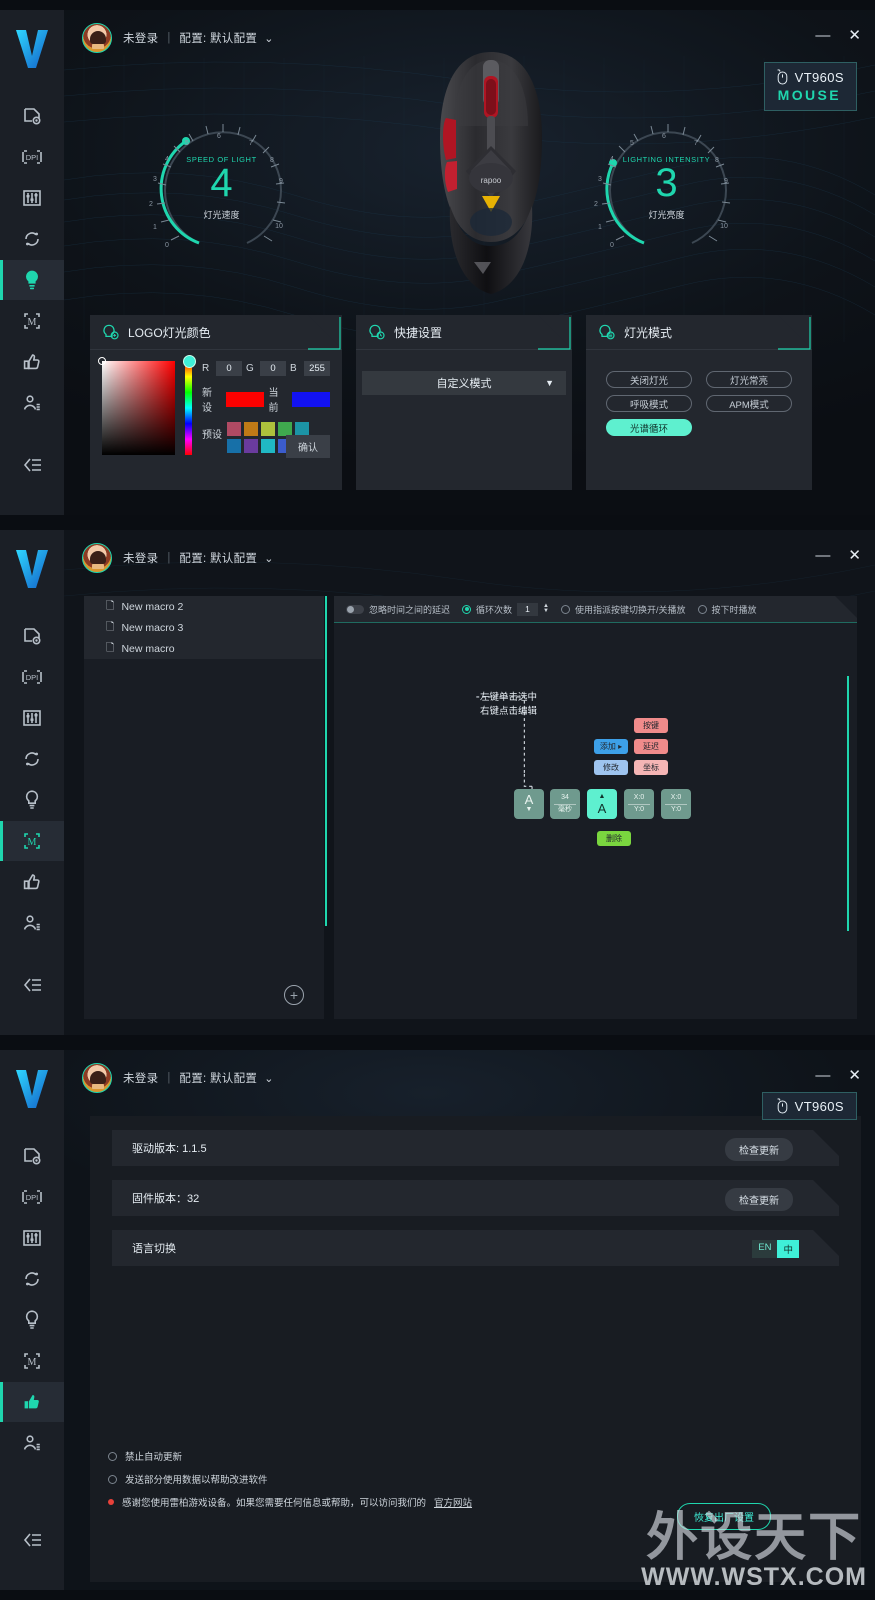 This screenshot has height=1600, width=875. Describe the element at coordinates (651, 725) in the screenshot. I see `key-menu-item: 按键` at that location.